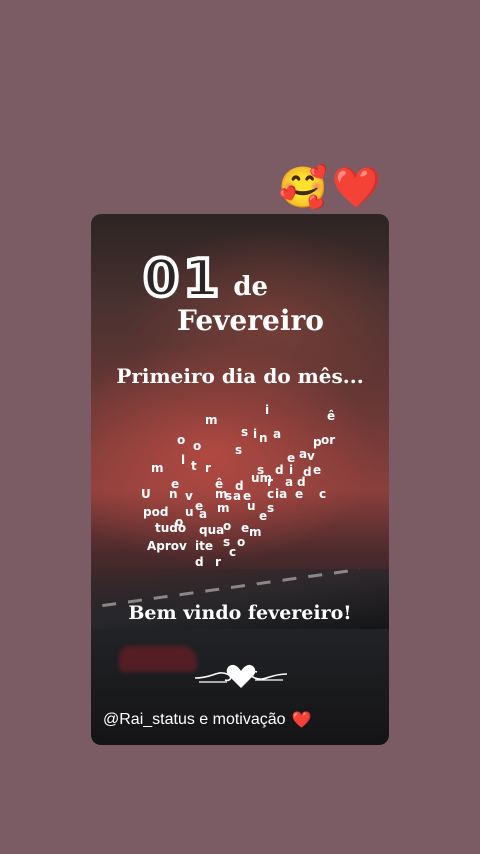 The width and height of the screenshot is (480, 854). I want to click on scatter-letter: l, so click(183, 460).